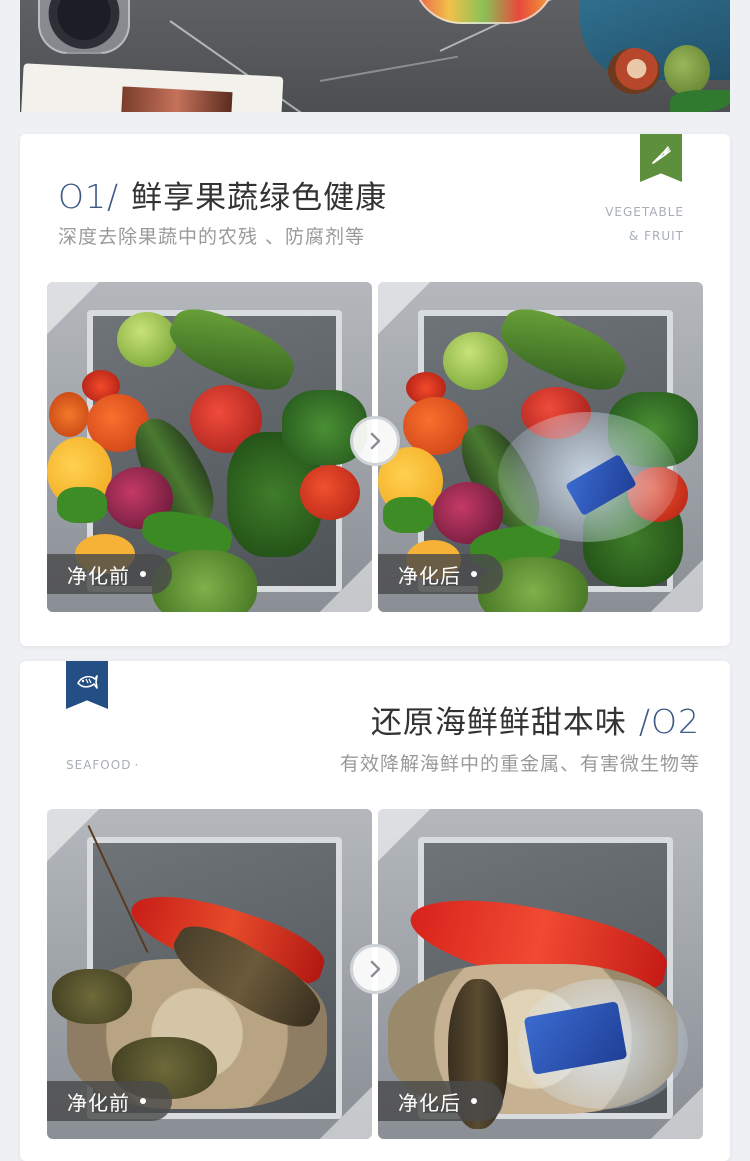  Describe the element at coordinates (661, 155) in the screenshot. I see `carrot-icon` at that location.